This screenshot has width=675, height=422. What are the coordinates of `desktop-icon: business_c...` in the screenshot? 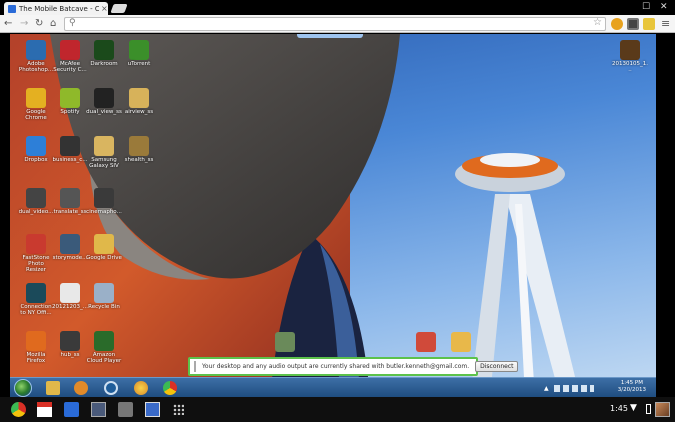 It's located at (70, 149).